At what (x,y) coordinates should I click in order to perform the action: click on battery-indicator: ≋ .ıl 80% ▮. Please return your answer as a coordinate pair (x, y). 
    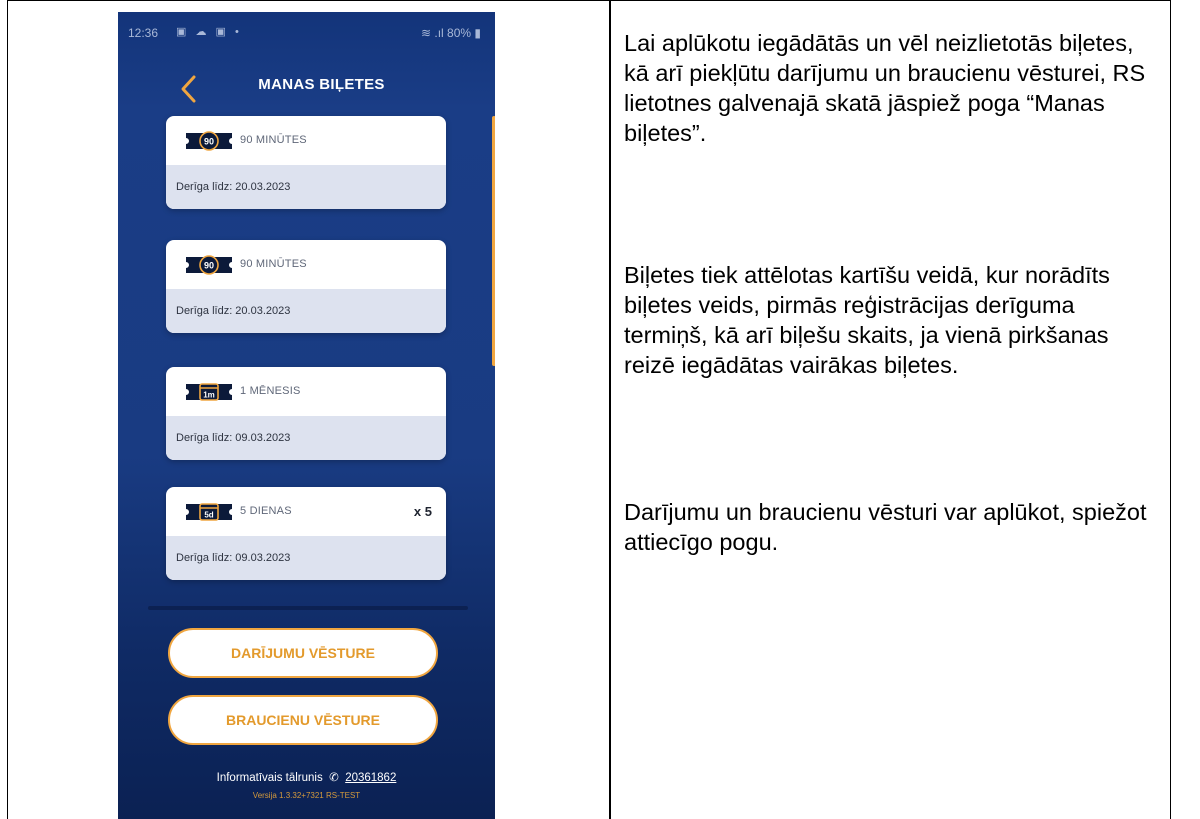
    Looking at the image, I should click on (451, 33).